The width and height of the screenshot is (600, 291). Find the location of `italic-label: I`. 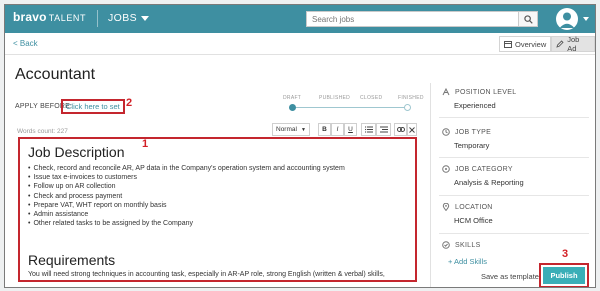

italic-label: I is located at coordinates (337, 129).